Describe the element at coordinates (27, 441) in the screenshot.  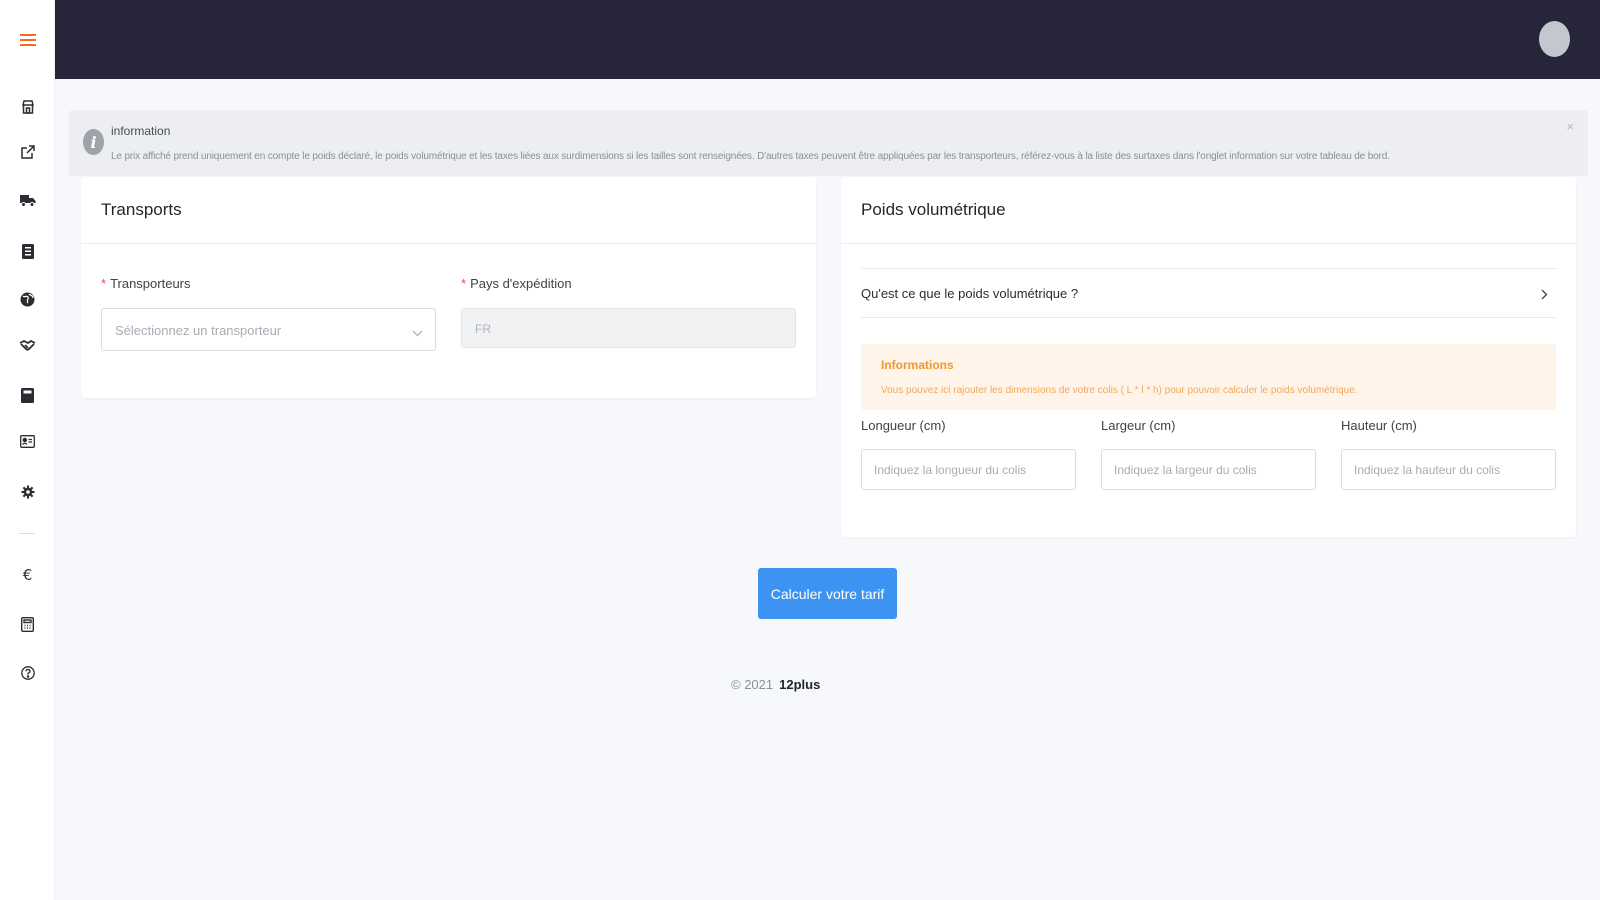
I see `id-card-icon` at that location.